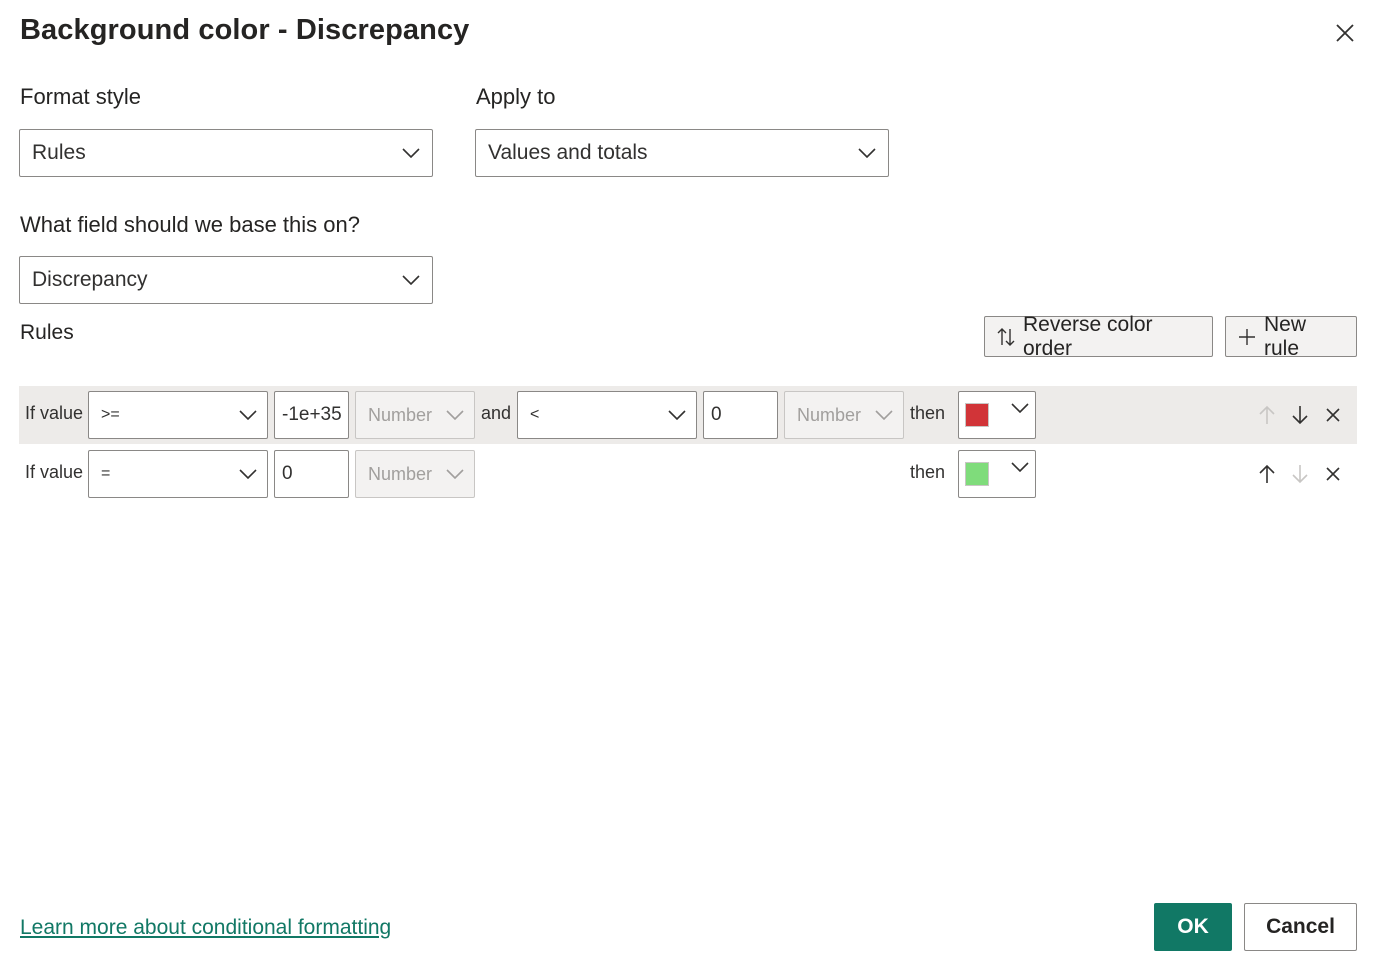 Image resolution: width=1375 pixels, height=958 pixels. Describe the element at coordinates (1088, 336) in the screenshot. I see `reverse-color-order-label: Reverse color order` at that location.